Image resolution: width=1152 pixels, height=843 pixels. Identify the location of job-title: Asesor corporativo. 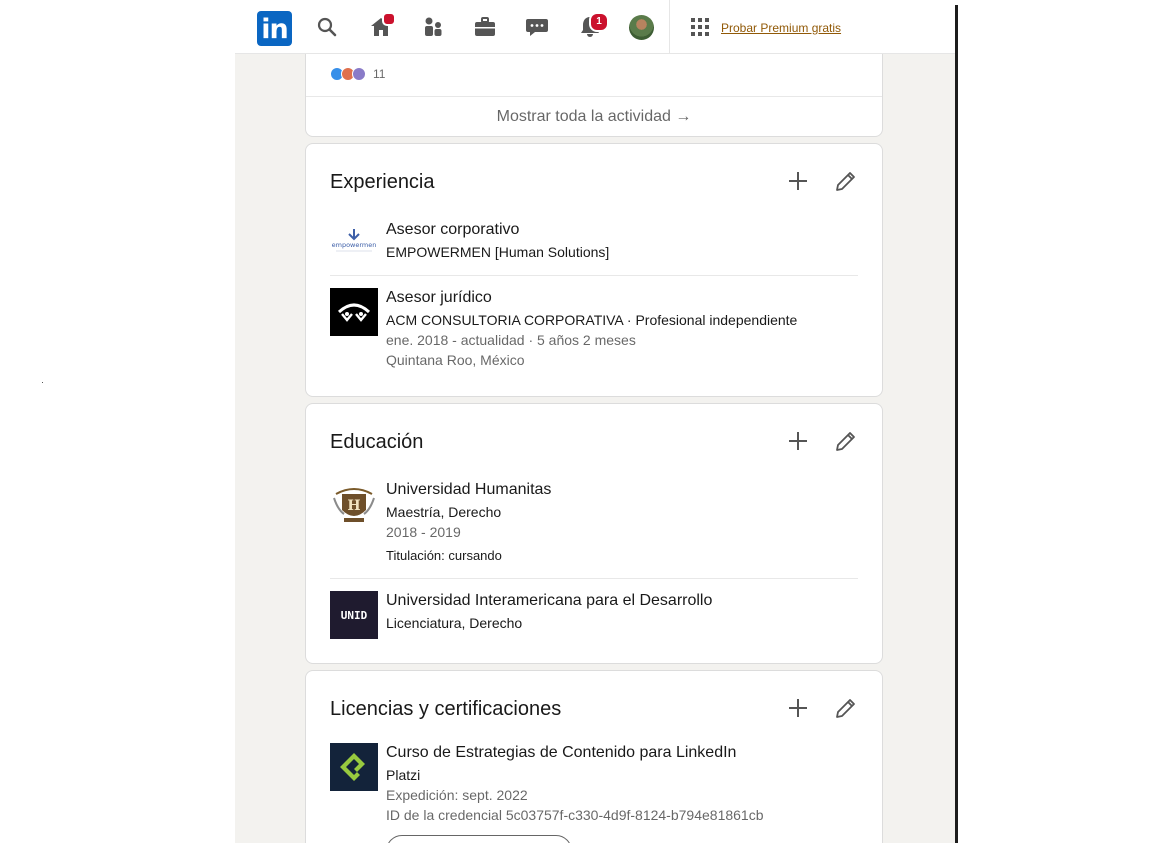
(453, 229).